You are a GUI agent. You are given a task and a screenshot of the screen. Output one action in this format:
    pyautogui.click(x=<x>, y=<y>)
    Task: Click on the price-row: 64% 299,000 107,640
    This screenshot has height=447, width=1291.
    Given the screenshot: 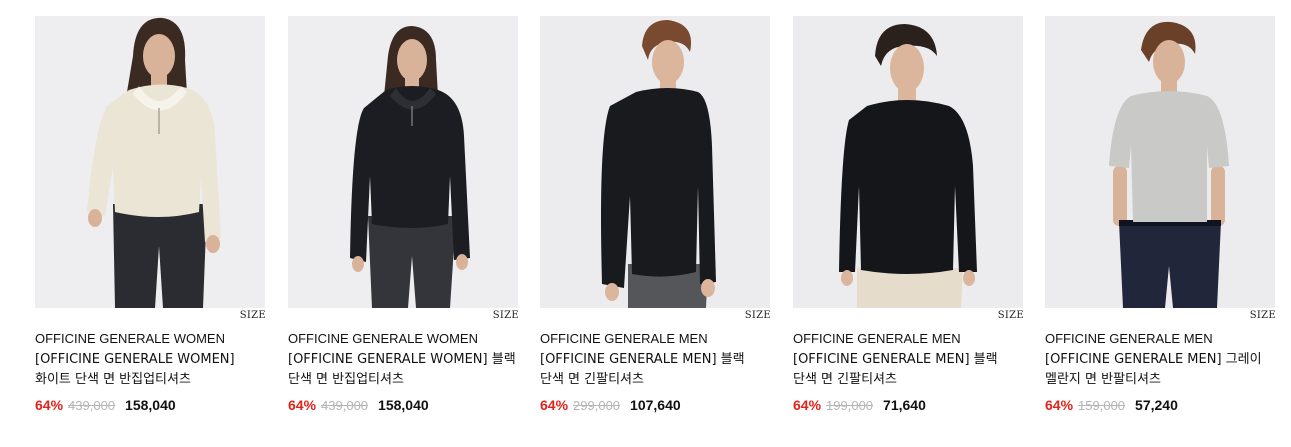 What is the action you would take?
    pyautogui.click(x=610, y=405)
    